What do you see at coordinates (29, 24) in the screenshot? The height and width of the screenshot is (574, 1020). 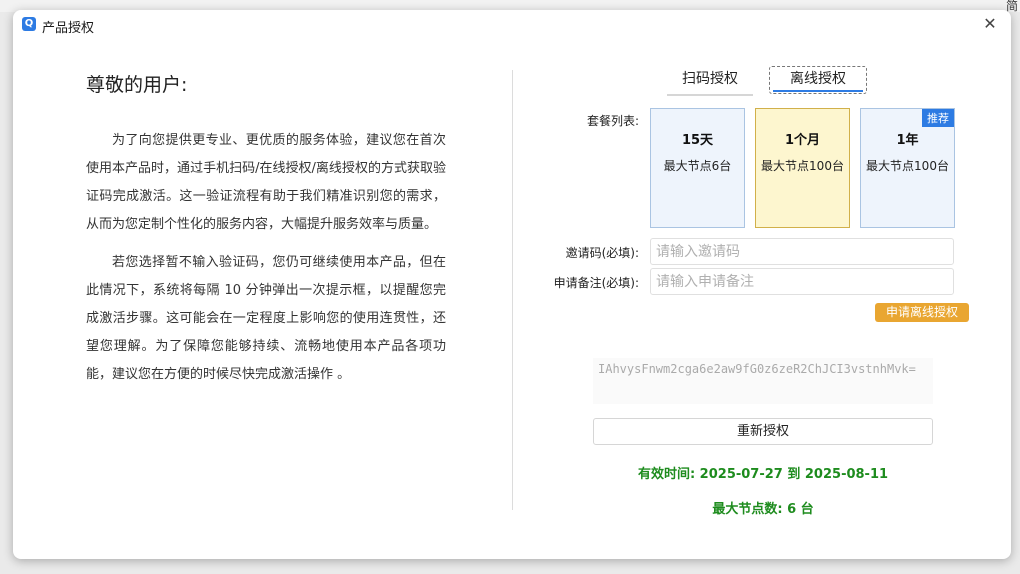 I see `app-icon: Q` at bounding box center [29, 24].